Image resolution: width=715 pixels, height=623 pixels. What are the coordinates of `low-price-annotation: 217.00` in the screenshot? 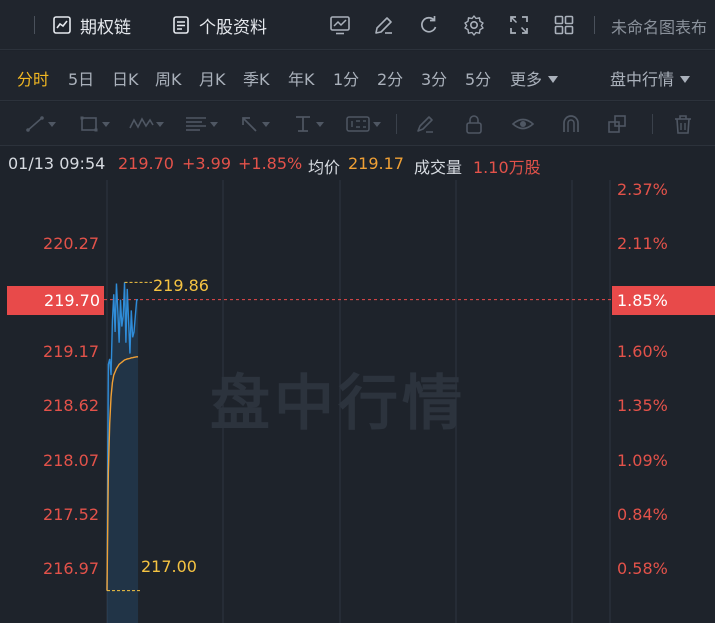 It's located at (169, 566).